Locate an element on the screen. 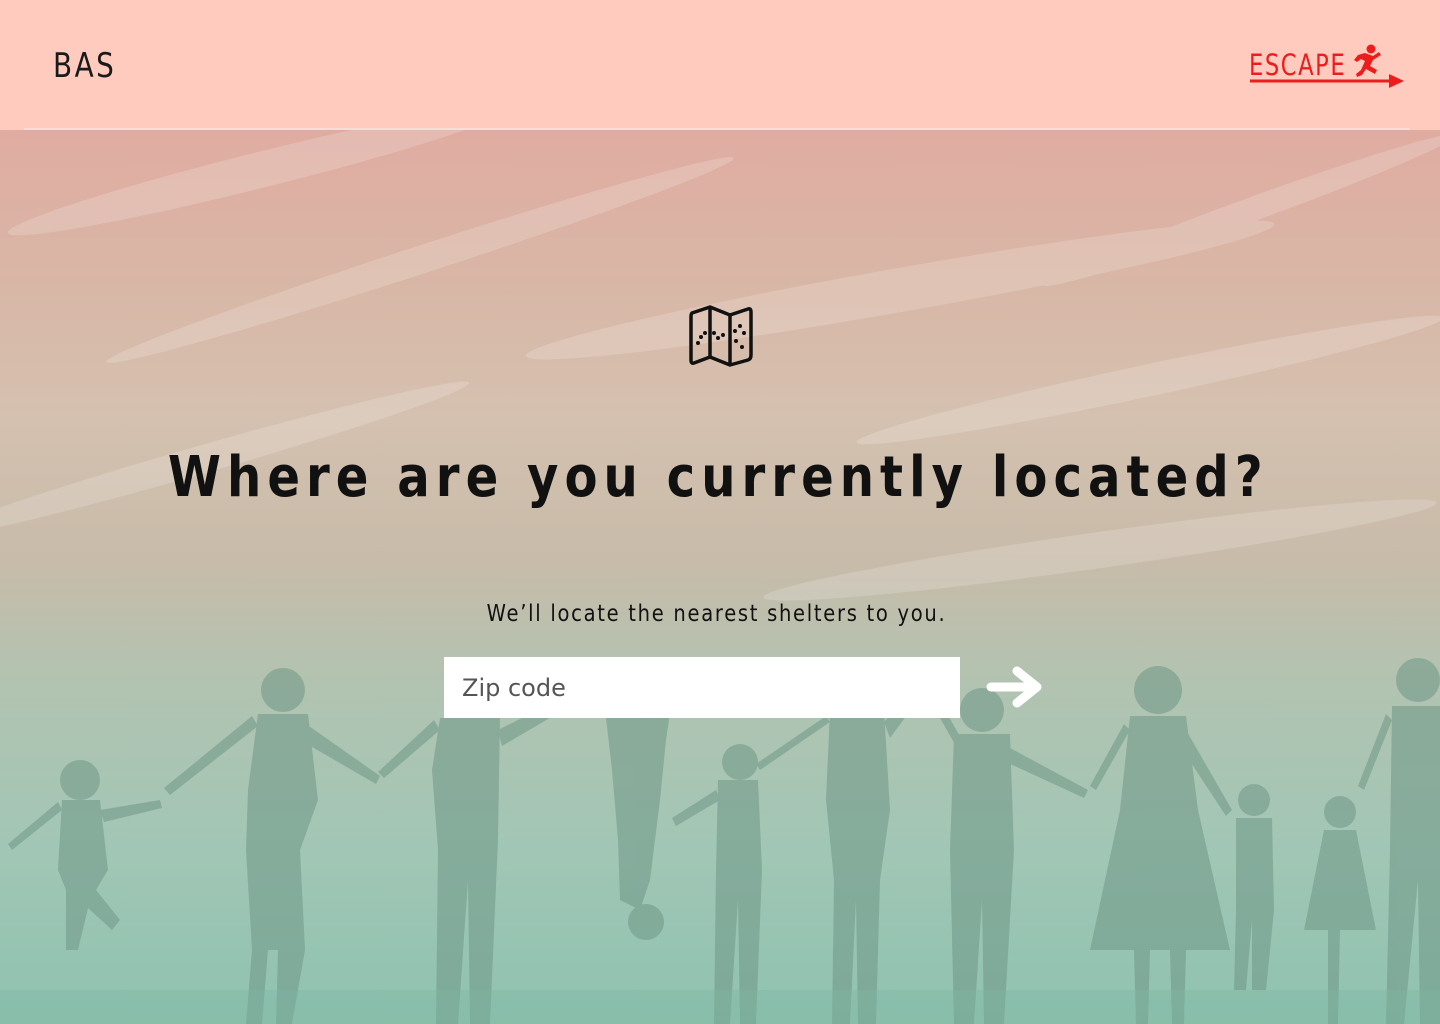 The height and width of the screenshot is (1024, 1440). escape-button: ESCAPE is located at coordinates (1329, 68).